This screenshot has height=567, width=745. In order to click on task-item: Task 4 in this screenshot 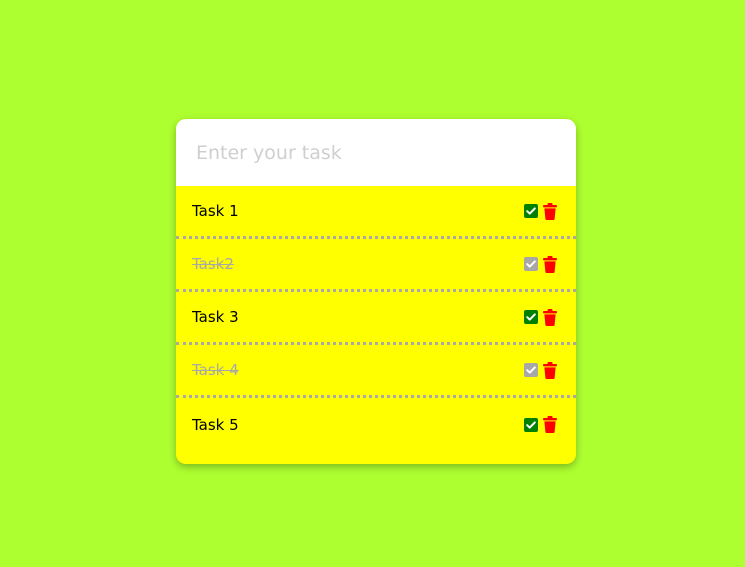, I will do `click(376, 371)`.